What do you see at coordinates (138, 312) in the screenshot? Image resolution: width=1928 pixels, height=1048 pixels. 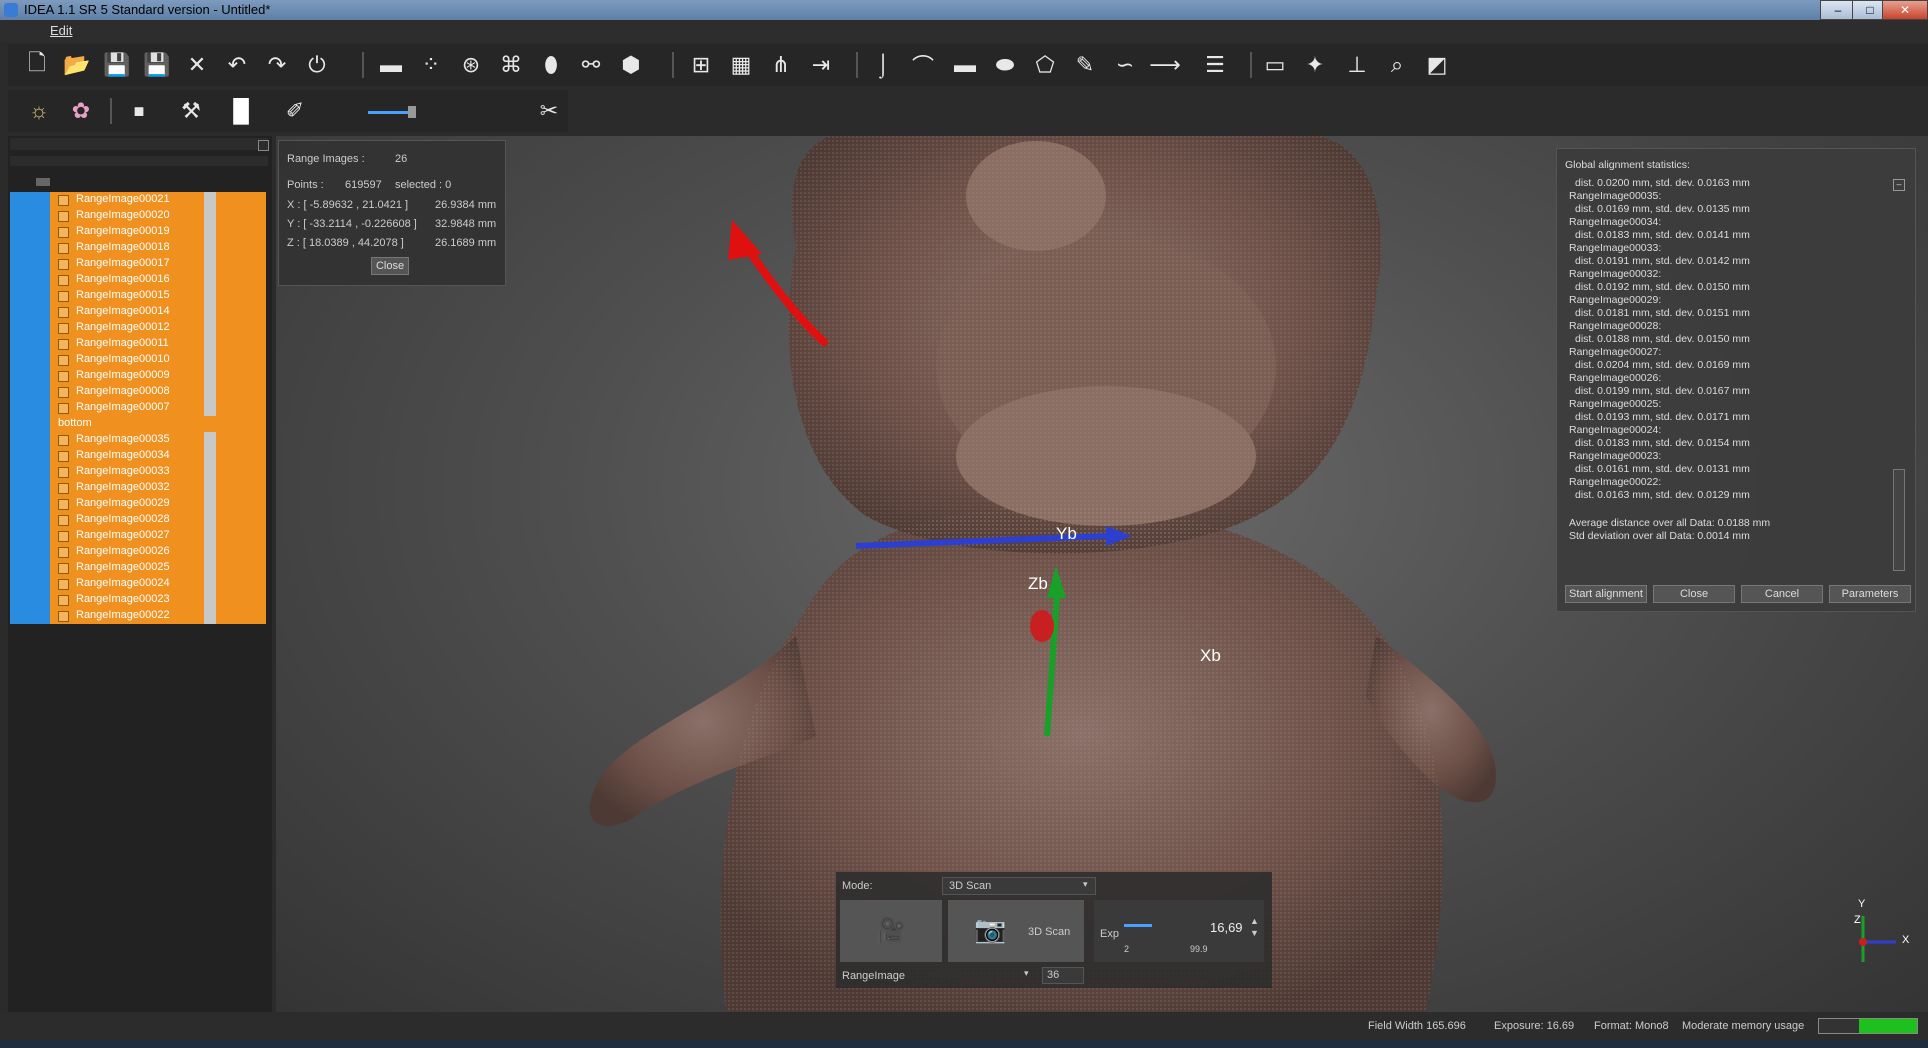 I see `tree-item: RangeImage00014` at bounding box center [138, 312].